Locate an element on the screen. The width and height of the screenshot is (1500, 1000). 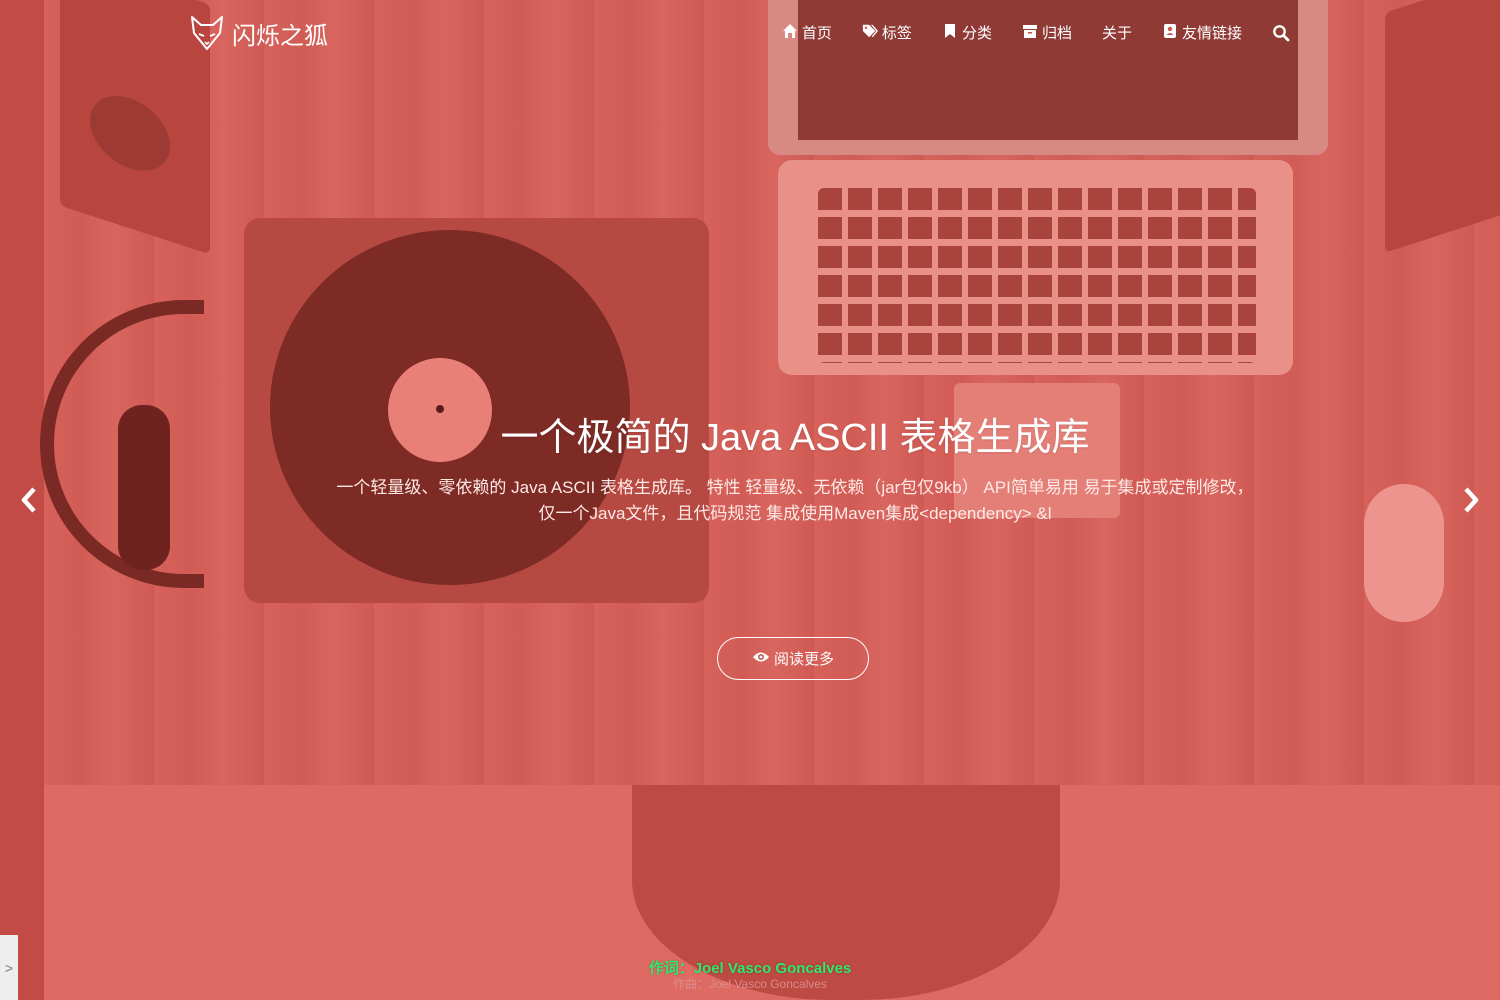
nav-item-label: 归档 is located at coordinates (1056, 33).